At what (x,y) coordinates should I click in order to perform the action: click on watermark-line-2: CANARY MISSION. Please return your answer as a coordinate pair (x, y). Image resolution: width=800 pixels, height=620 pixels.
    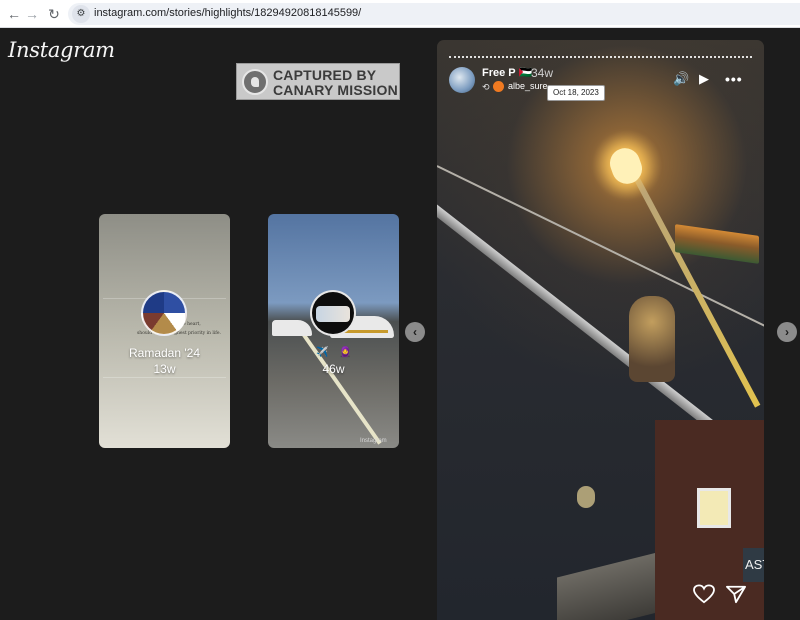
    Looking at the image, I should click on (335, 90).